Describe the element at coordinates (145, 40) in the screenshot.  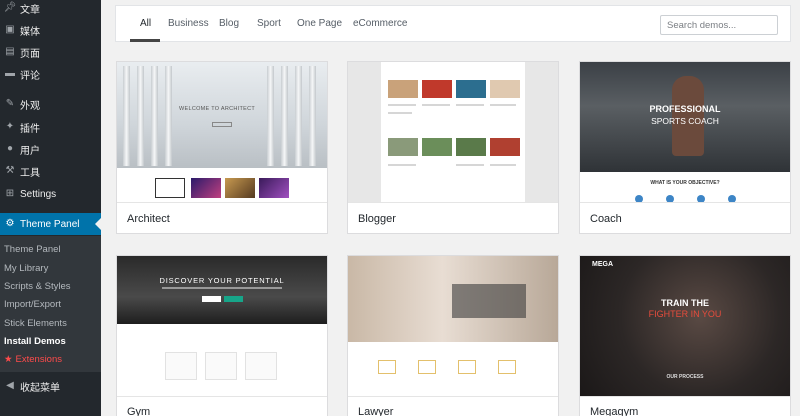
I see `active-tab-indicator` at that location.